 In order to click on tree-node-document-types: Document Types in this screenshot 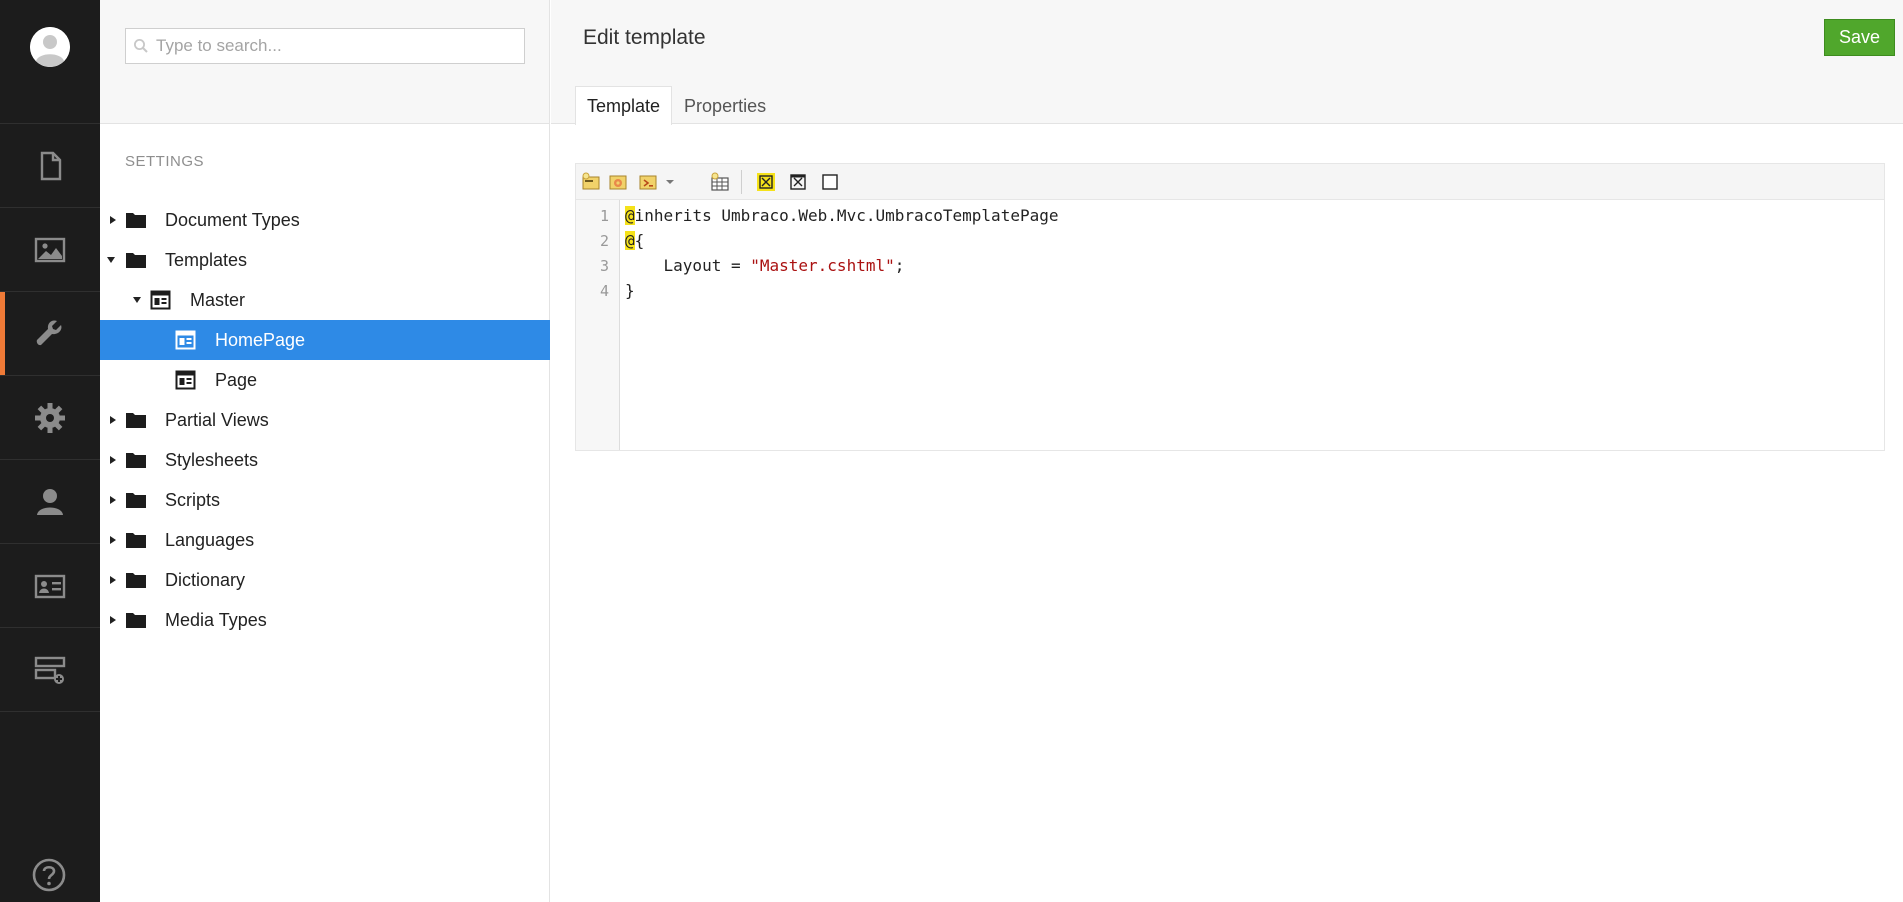, I will do `click(325, 220)`.